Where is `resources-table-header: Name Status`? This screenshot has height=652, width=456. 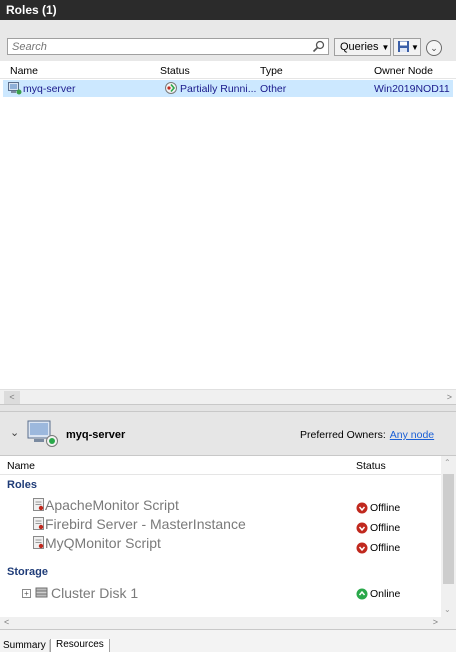 resources-table-header: Name Status is located at coordinates (220, 465).